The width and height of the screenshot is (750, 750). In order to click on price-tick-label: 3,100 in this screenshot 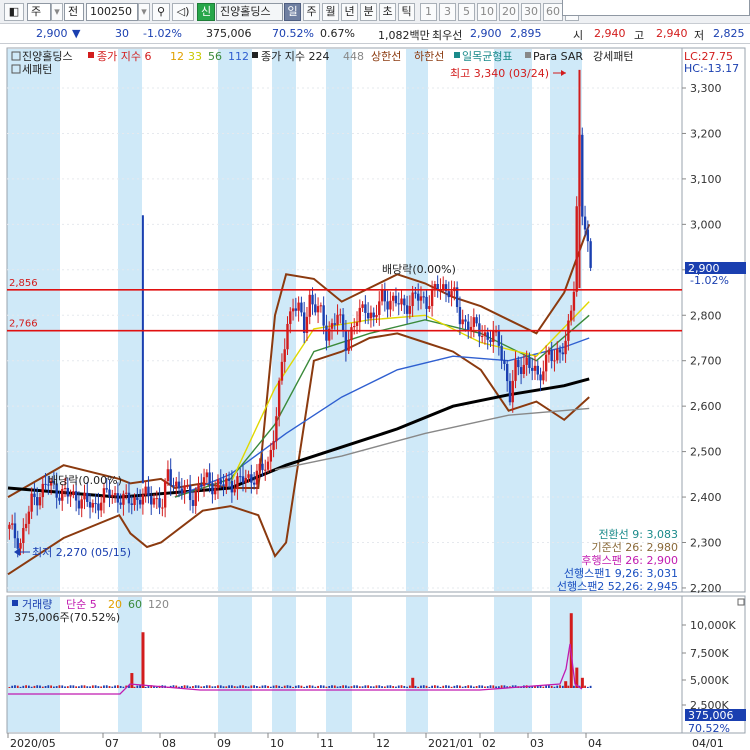, I will do `click(706, 179)`.